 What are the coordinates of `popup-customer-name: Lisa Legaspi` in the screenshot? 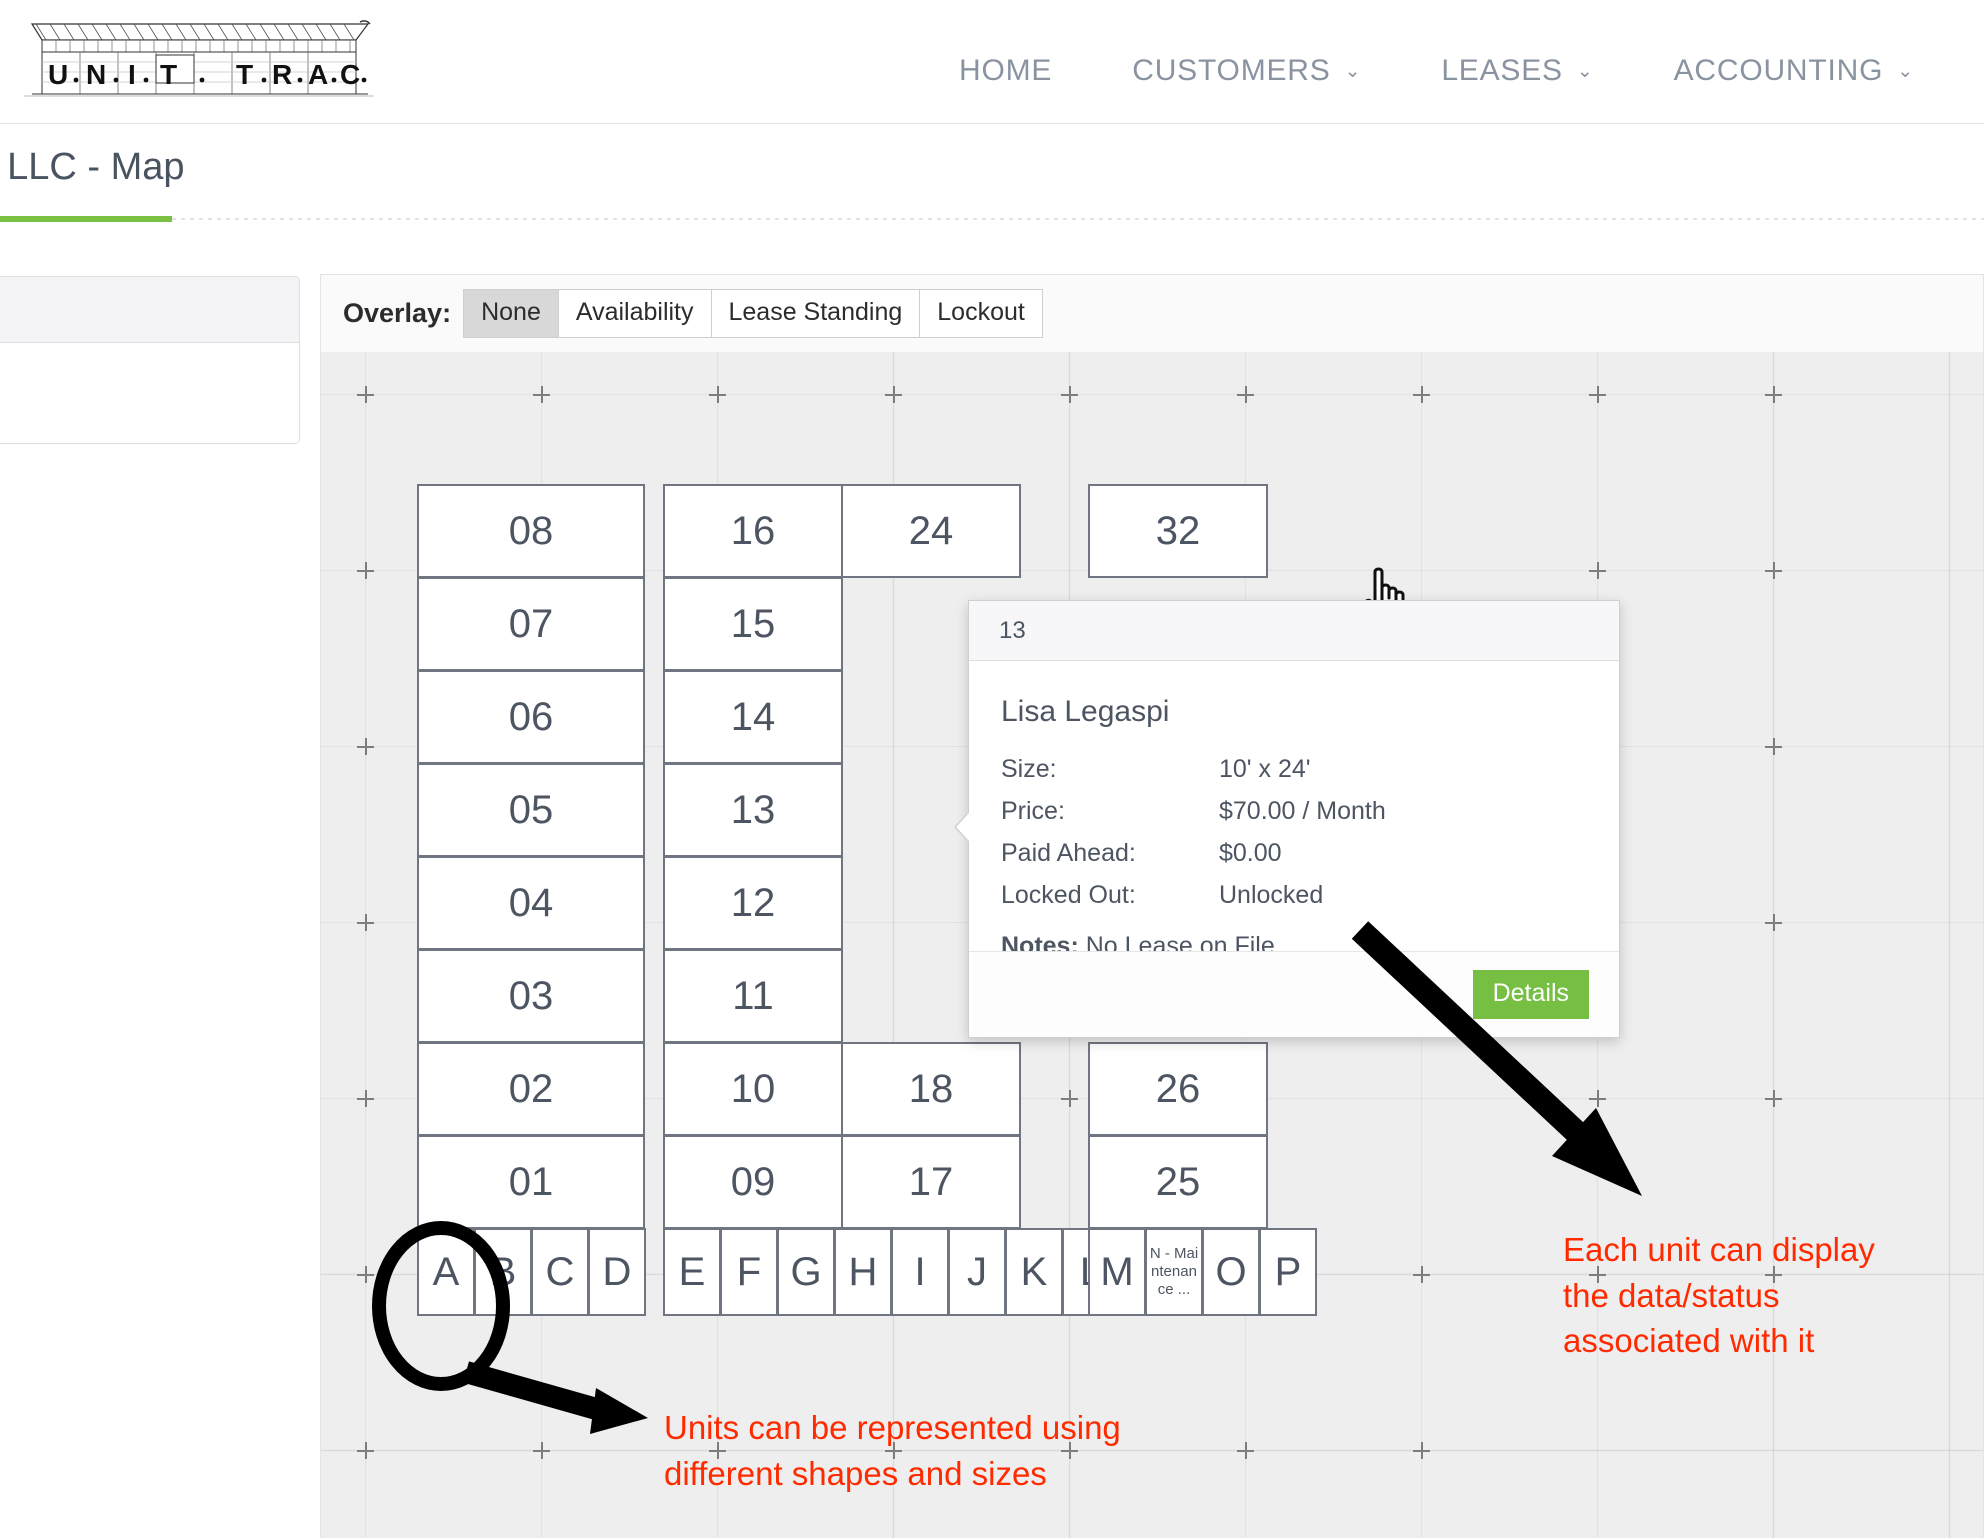 It's located at (1085, 711).